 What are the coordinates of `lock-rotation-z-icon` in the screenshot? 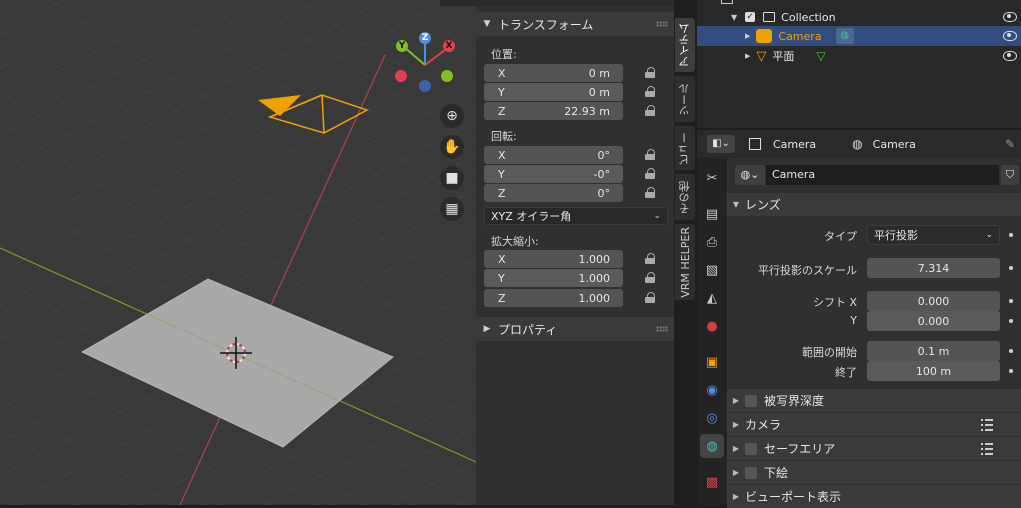 It's located at (651, 193).